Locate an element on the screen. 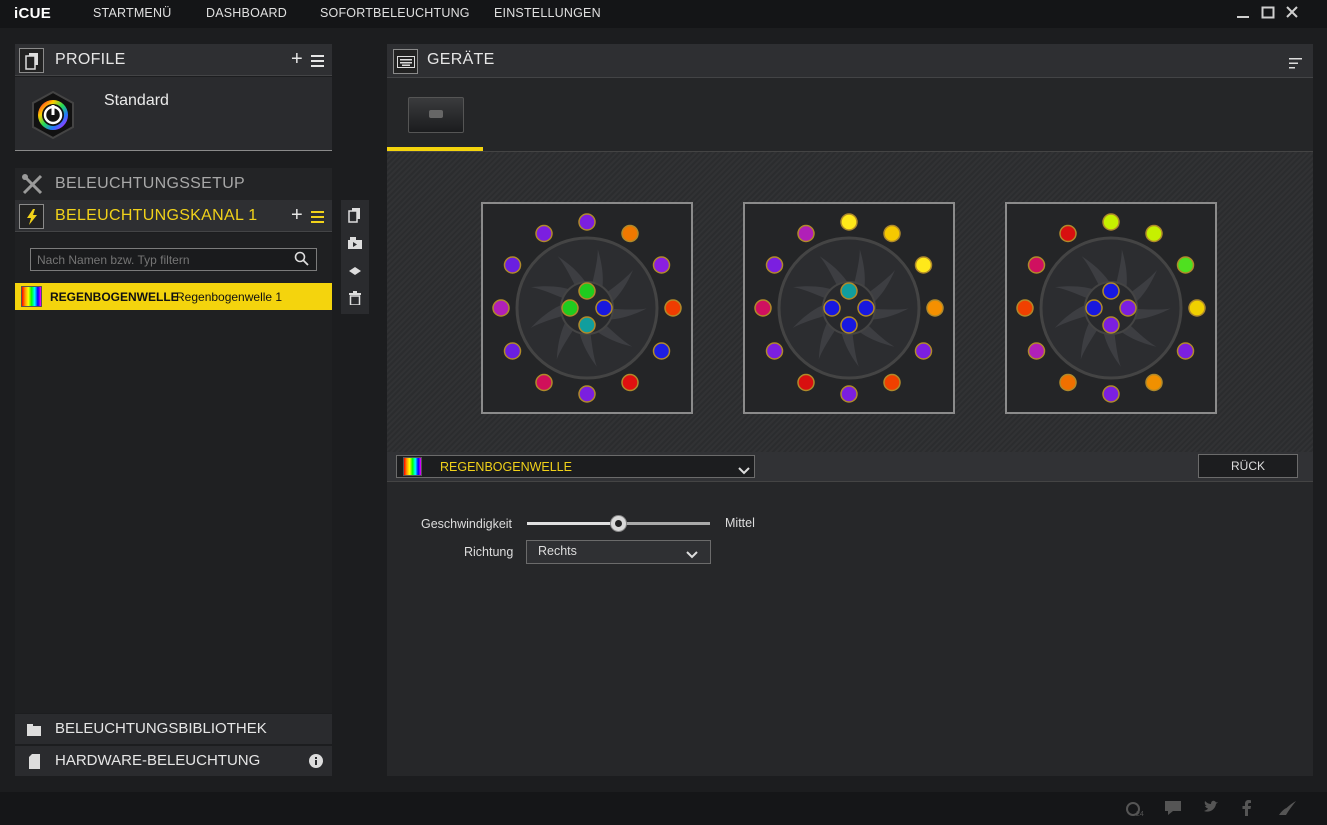 This screenshot has width=1327, height=825. chevron-down-icon is located at coordinates (692, 555).